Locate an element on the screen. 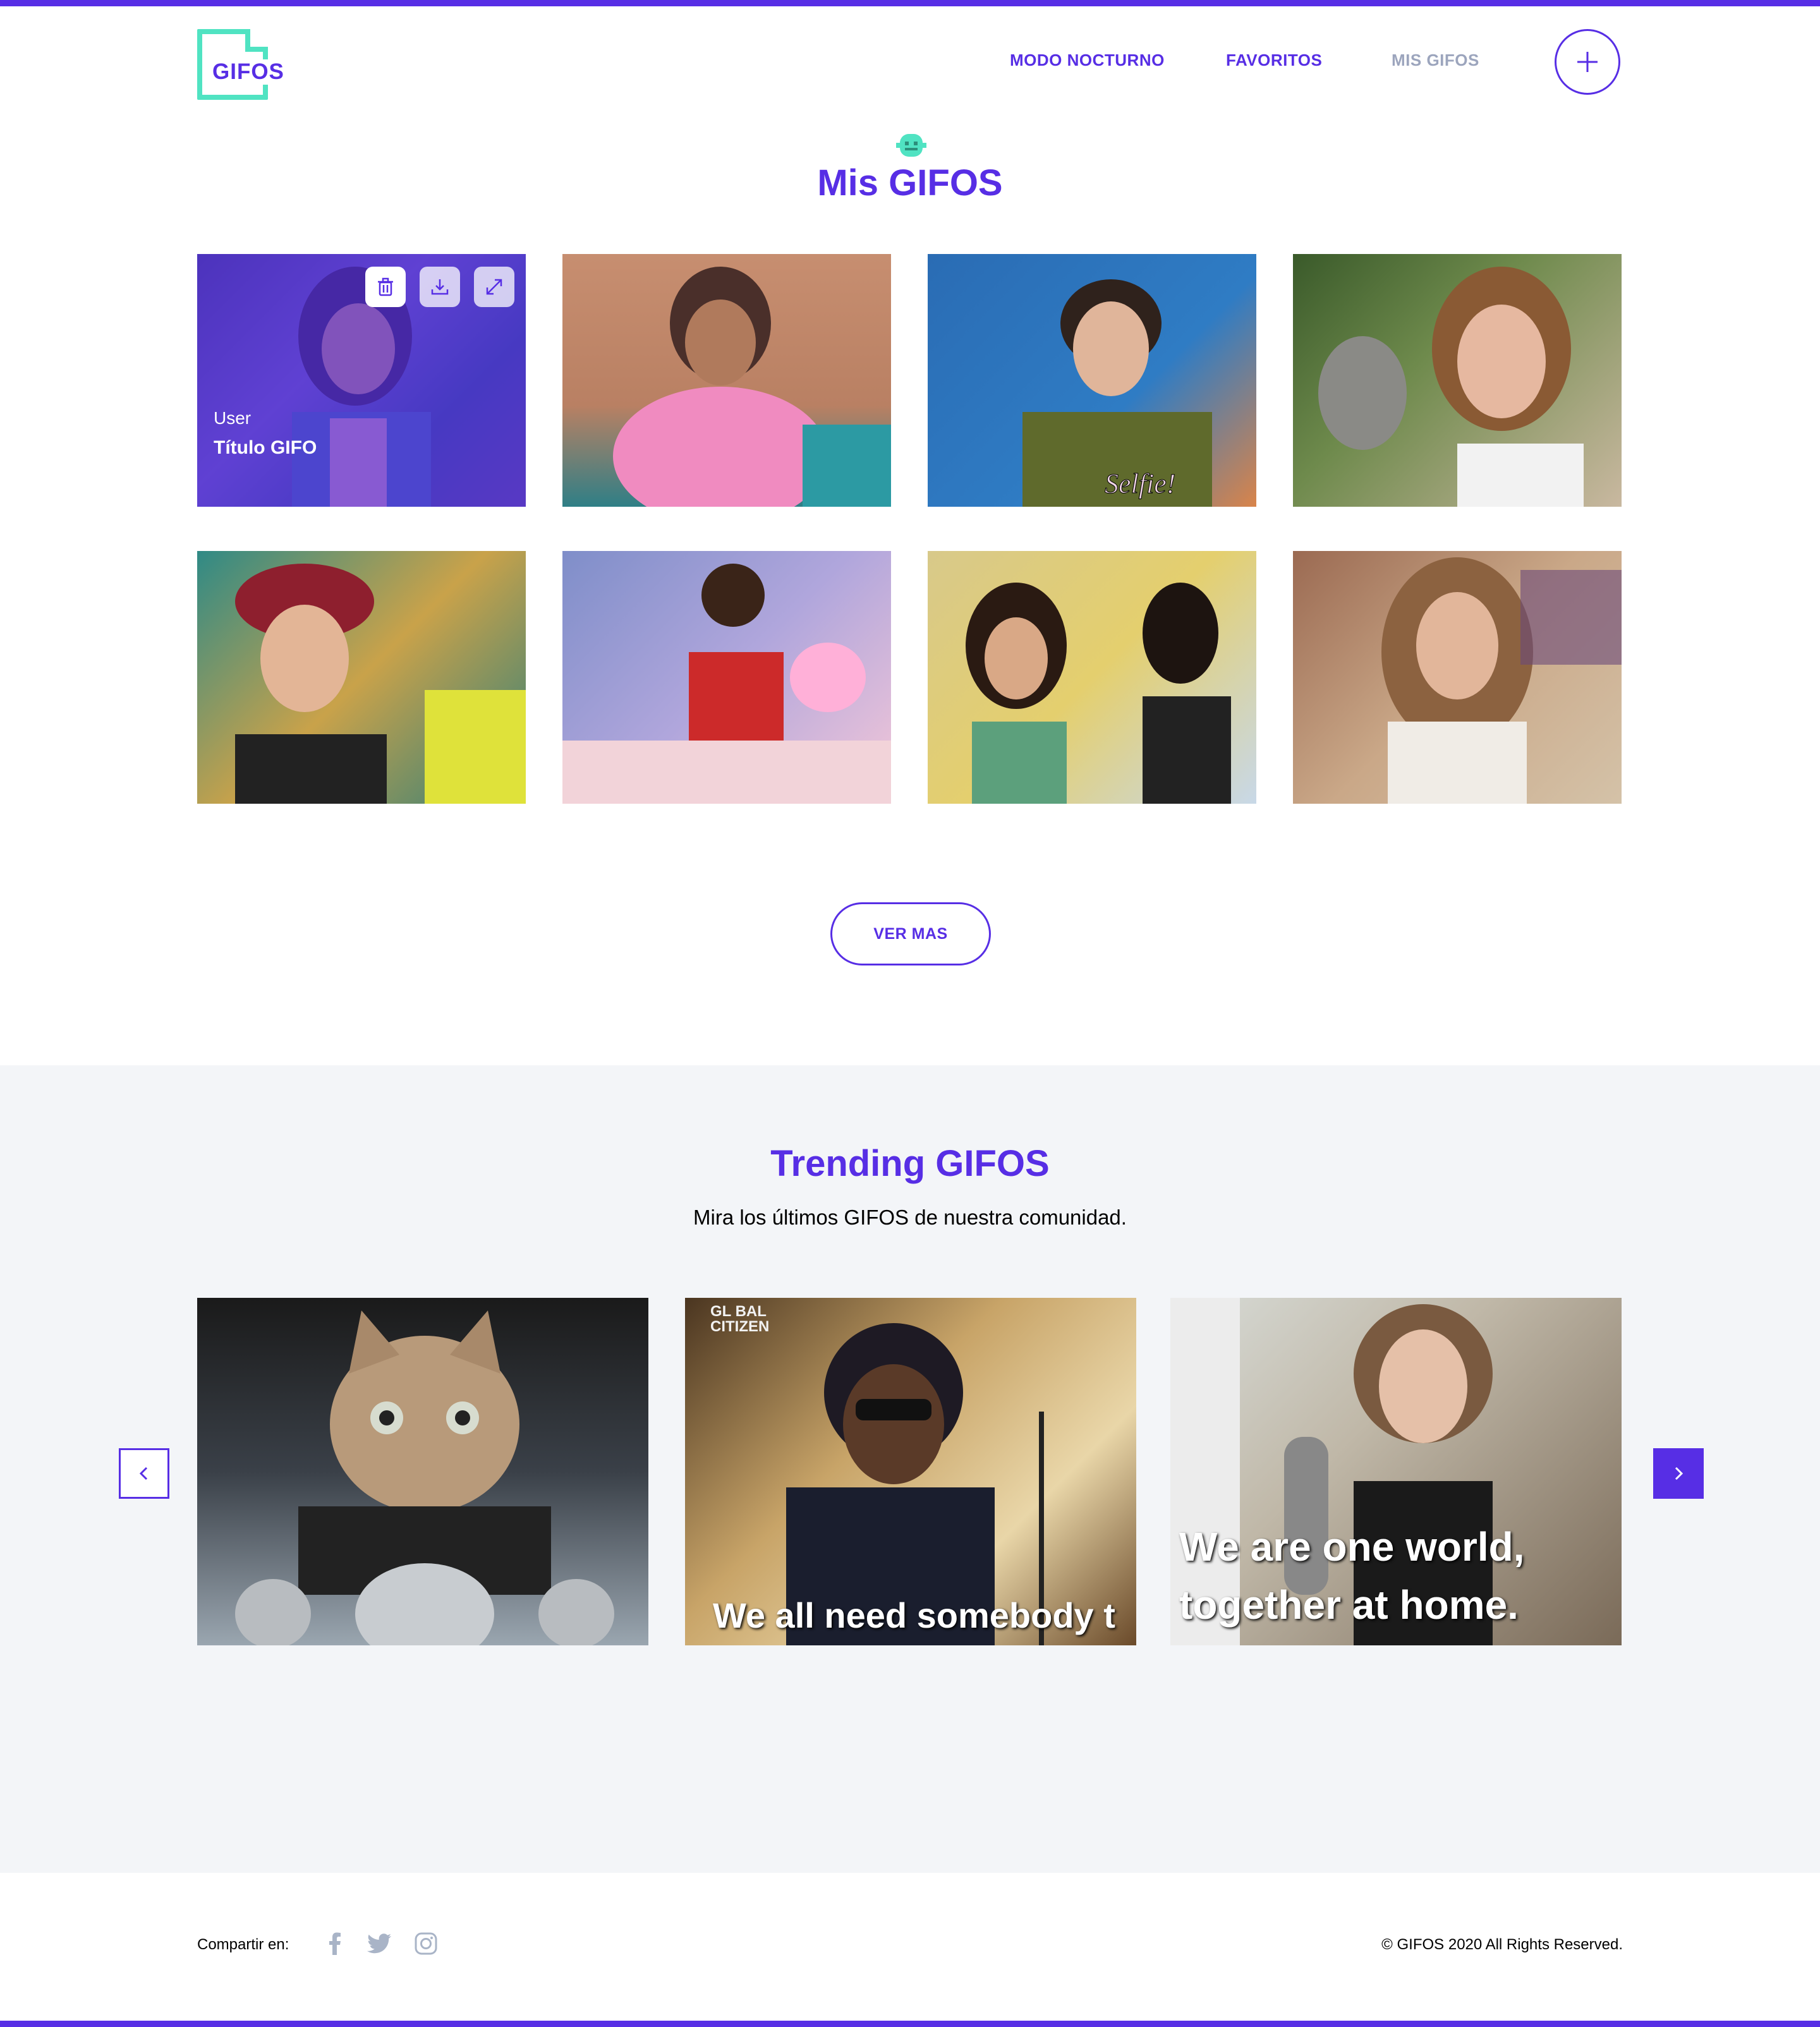 This screenshot has height=2027, width=1820. create-gifo-button is located at coordinates (1587, 62).